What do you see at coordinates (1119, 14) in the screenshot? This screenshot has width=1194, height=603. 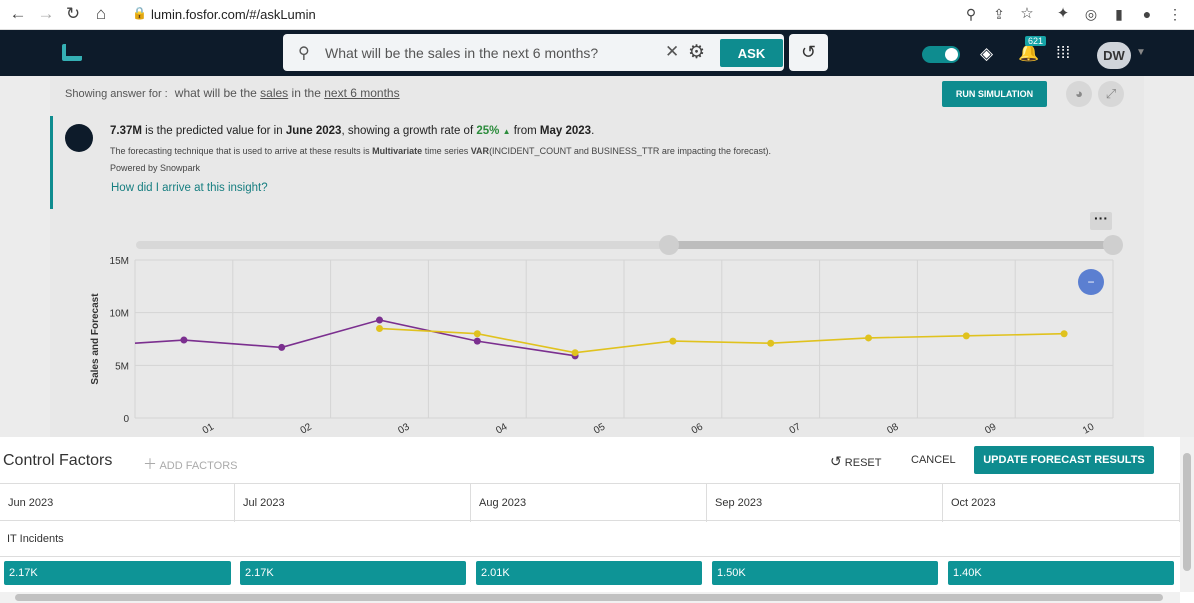 I see `sidepanel-icon: ▮` at bounding box center [1119, 14].